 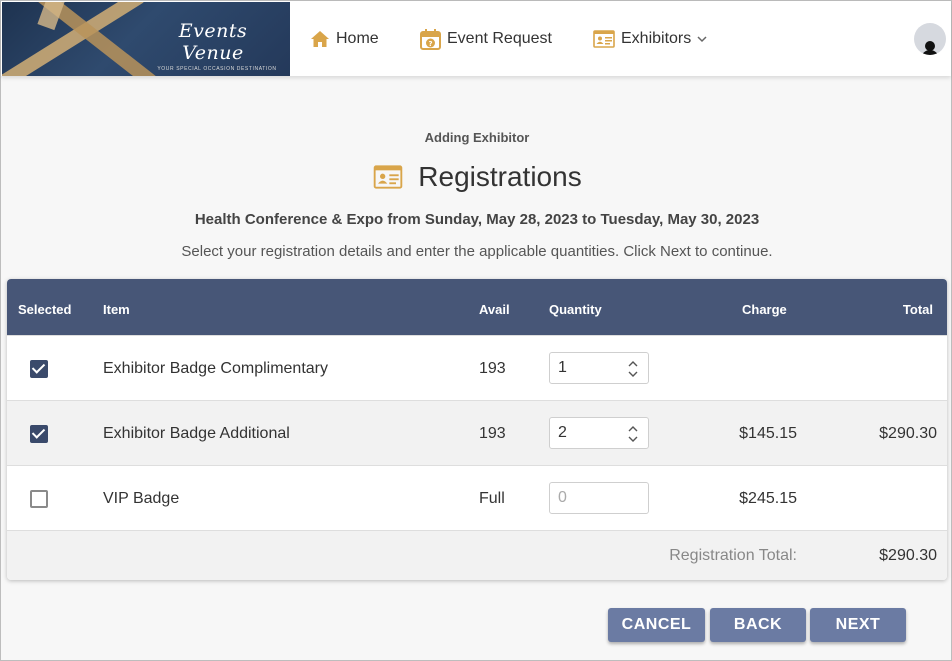 I want to click on table-footer: Registration Total: $290.30, so click(x=477, y=555).